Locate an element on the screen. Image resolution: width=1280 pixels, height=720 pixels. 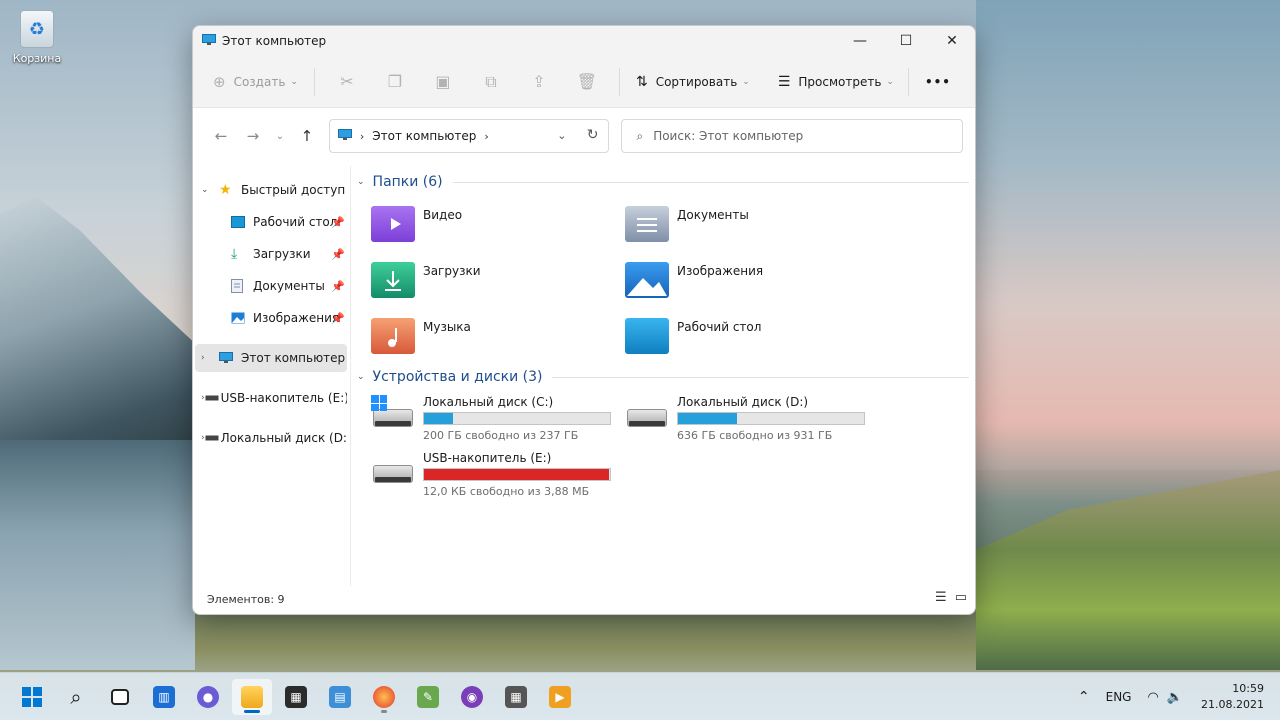
cut-button: ✂ is located at coordinates (347, 82).